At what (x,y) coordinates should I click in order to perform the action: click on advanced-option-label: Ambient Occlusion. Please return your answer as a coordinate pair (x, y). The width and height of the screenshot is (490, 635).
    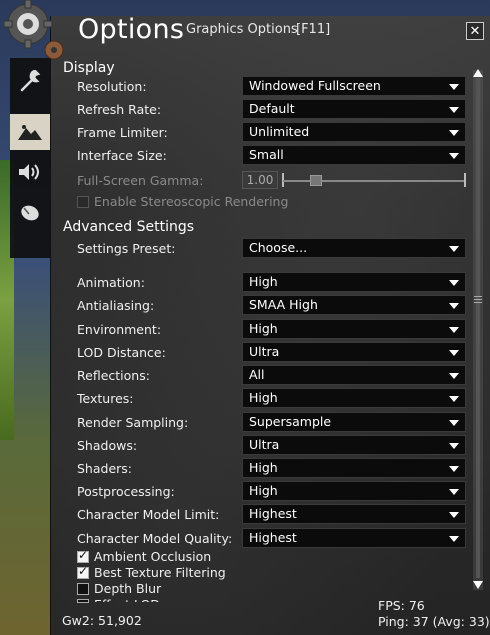
    Looking at the image, I should click on (153, 556).